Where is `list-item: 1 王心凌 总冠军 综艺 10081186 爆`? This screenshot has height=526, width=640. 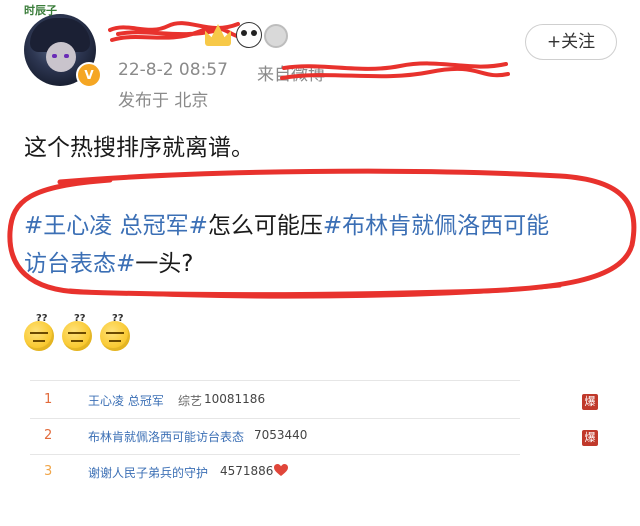 list-item: 1 王心凌 总冠军 综艺 10081186 爆 is located at coordinates (320, 402).